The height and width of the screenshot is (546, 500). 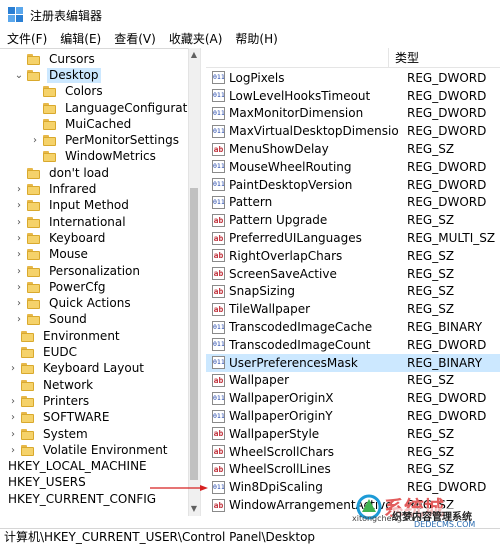 I want to click on tree-item: › Mouse, so click(x=52, y=255).